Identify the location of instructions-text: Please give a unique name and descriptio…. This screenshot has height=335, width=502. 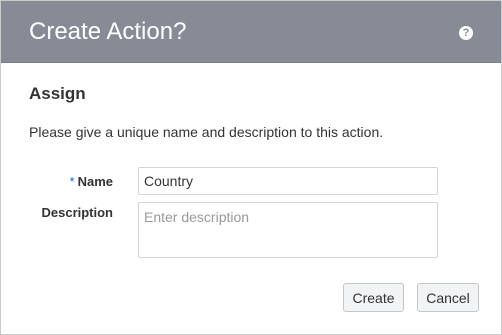
(206, 132).